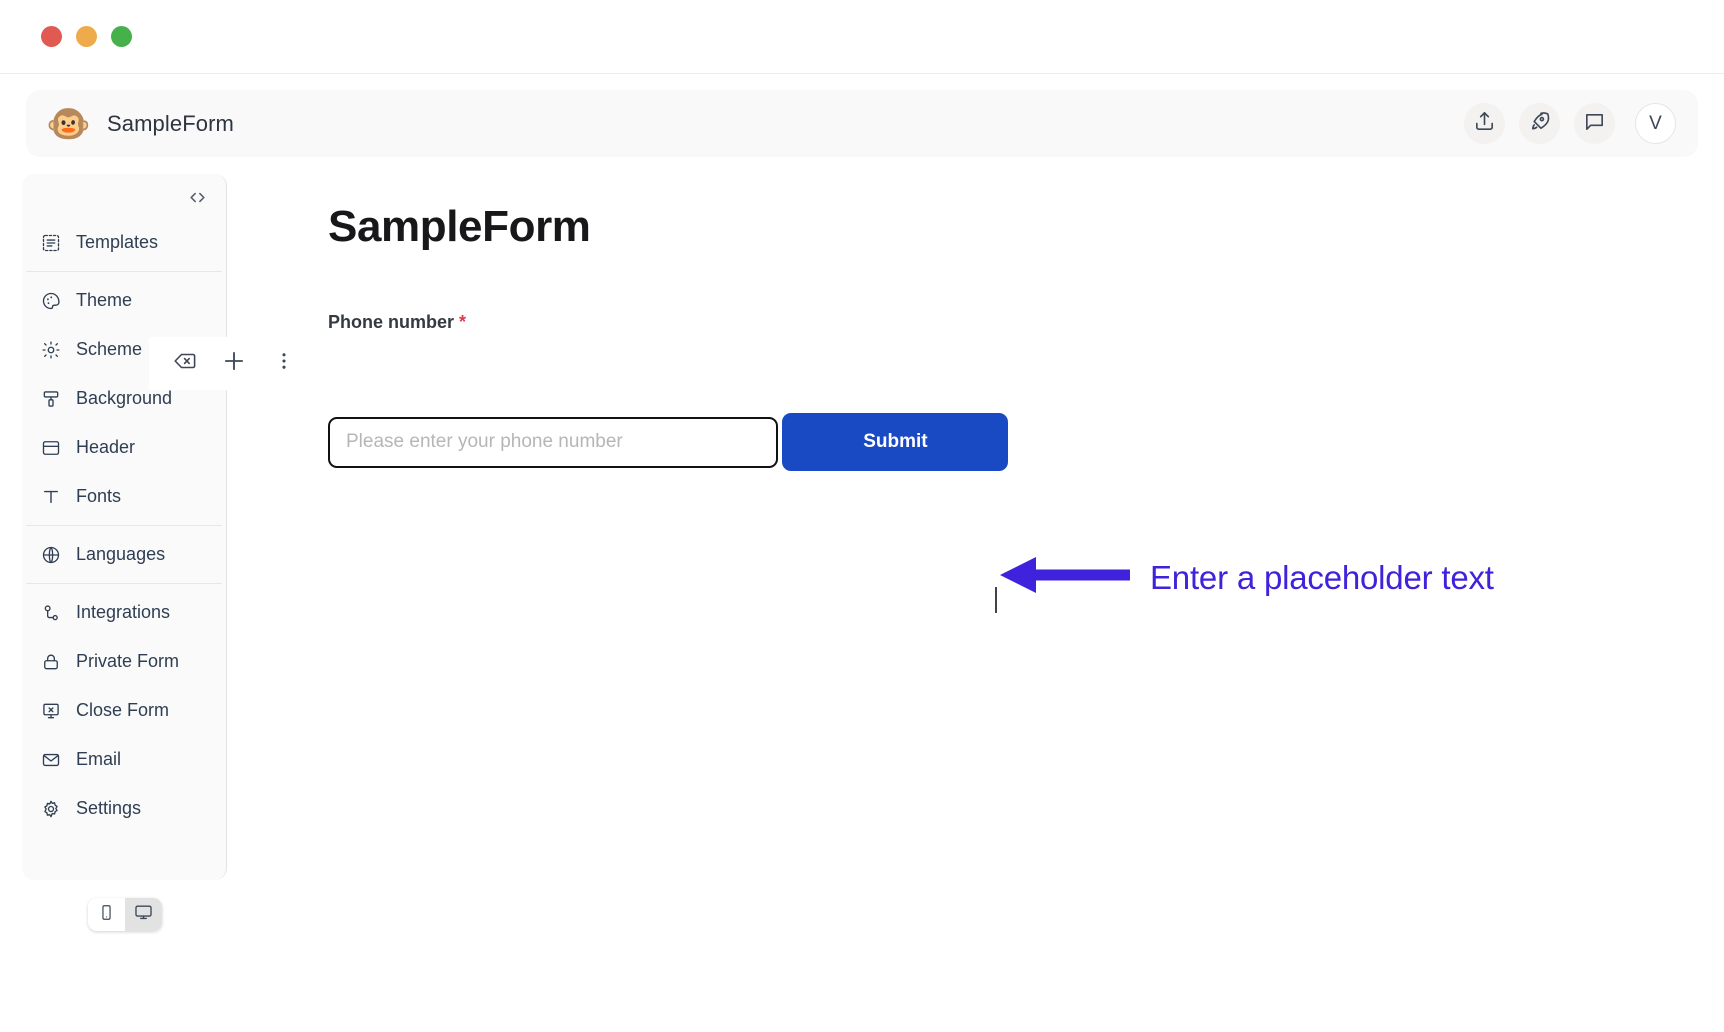  Describe the element at coordinates (124, 196) in the screenshot. I see `sidebar-top` at that location.